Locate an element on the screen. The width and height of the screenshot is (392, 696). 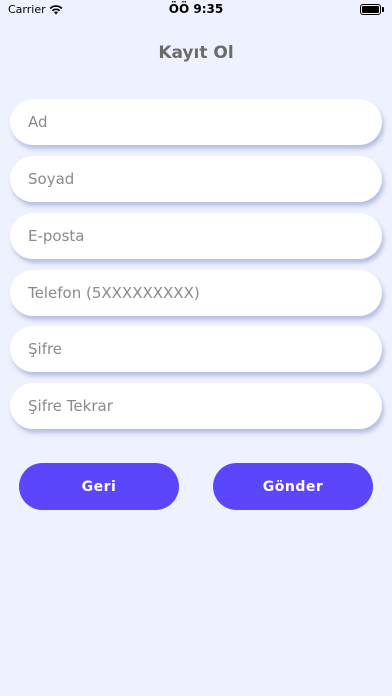
last-name-input is located at coordinates (196, 179).